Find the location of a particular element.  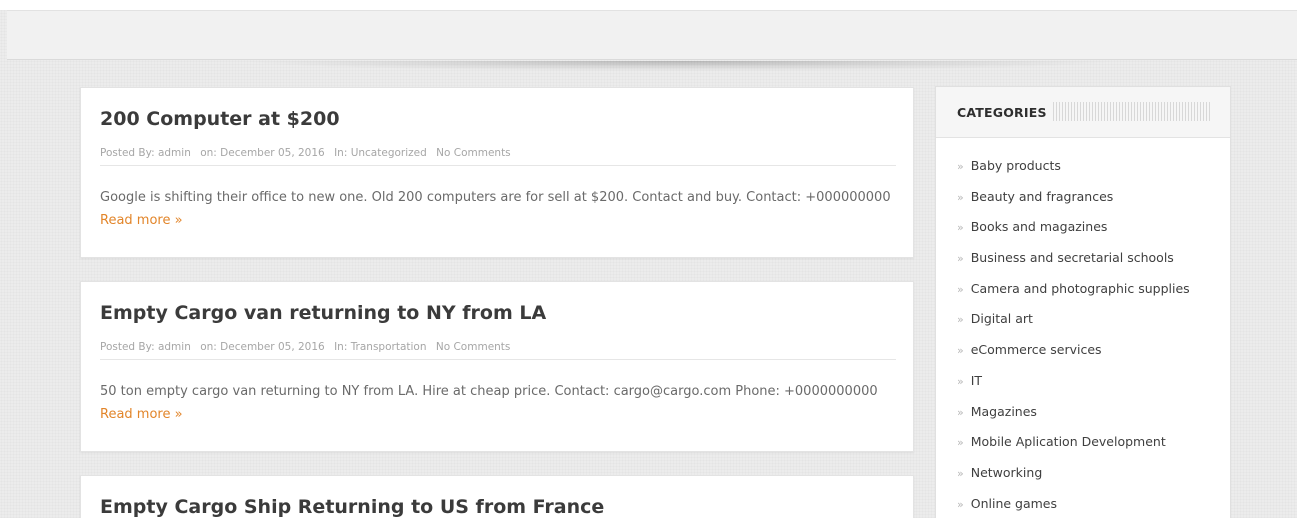

category-item: » Business and secretarial schools is located at coordinates (1083, 258).